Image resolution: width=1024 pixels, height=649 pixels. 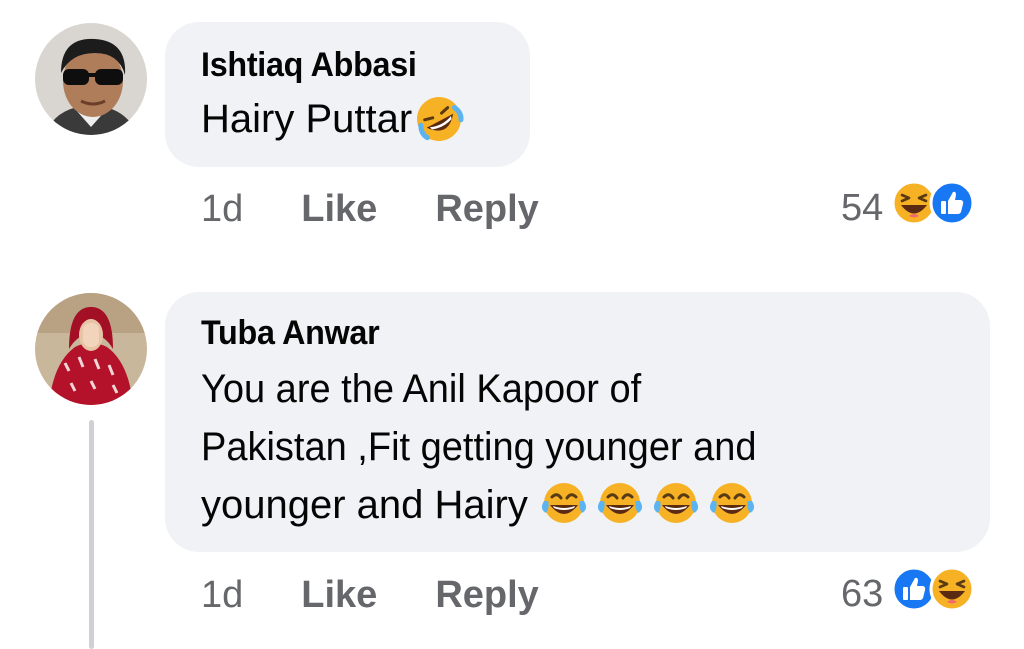 What do you see at coordinates (479, 447) in the screenshot?
I see `comment-text: Pakistan ,Fit getting younger and` at bounding box center [479, 447].